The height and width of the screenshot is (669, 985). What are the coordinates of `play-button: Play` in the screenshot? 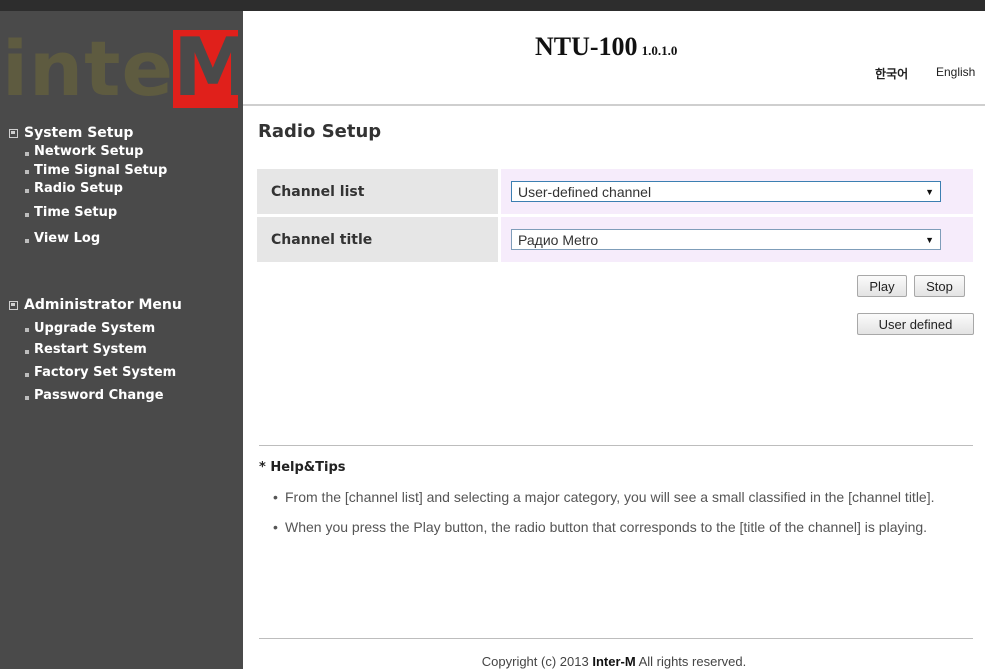 It's located at (882, 286).